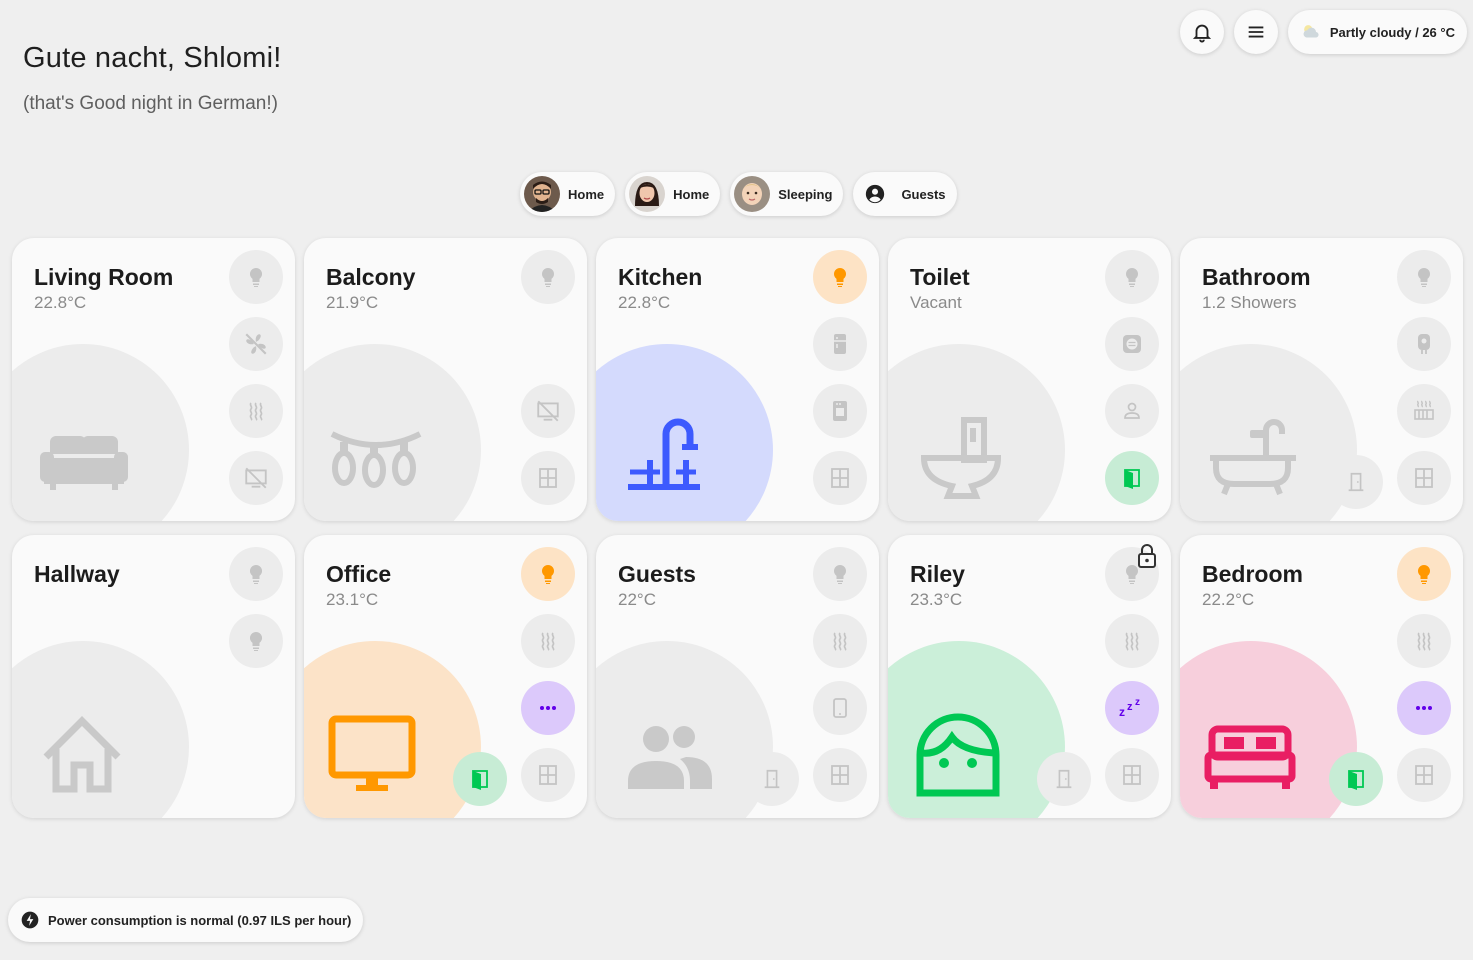 This screenshot has height=960, width=1473. What do you see at coordinates (958, 755) in the screenshot?
I see `face-icon` at bounding box center [958, 755].